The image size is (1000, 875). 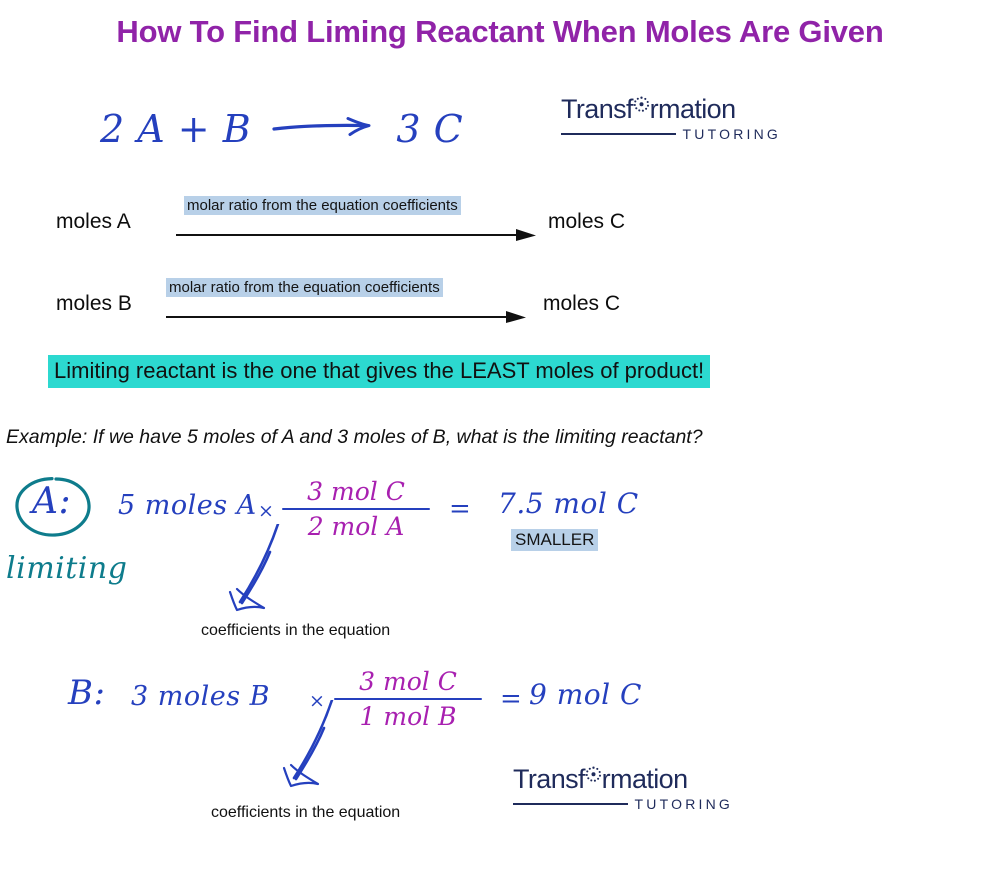 I want to click on work-a-result: 7.5 mol C, so click(x=568, y=503).